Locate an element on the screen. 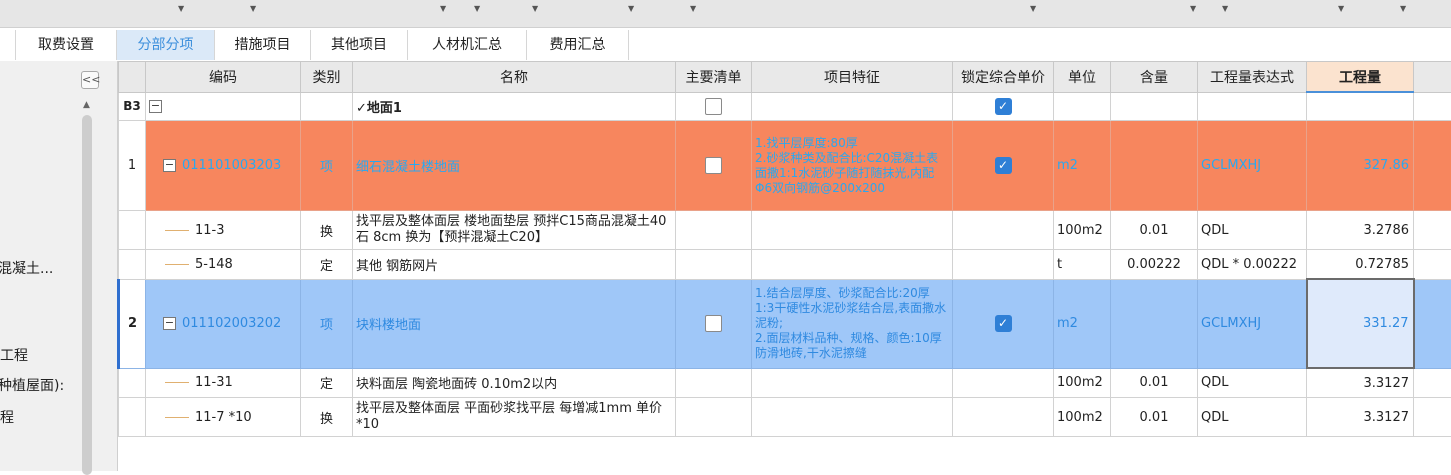 The width and height of the screenshot is (1451, 475). tab-fee-summary: 费用汇总 is located at coordinates (578, 45).